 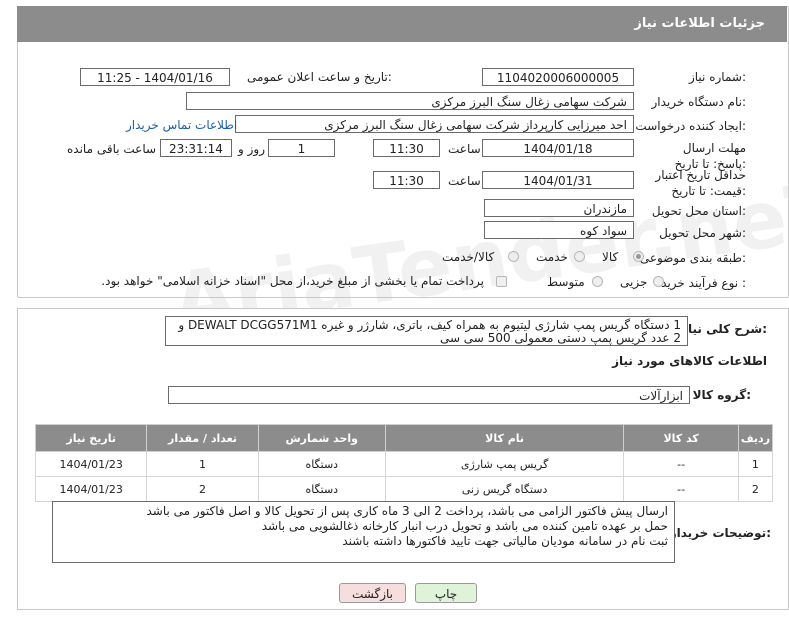 I want to click on back-button: بازگشت, so click(x=372, y=593).